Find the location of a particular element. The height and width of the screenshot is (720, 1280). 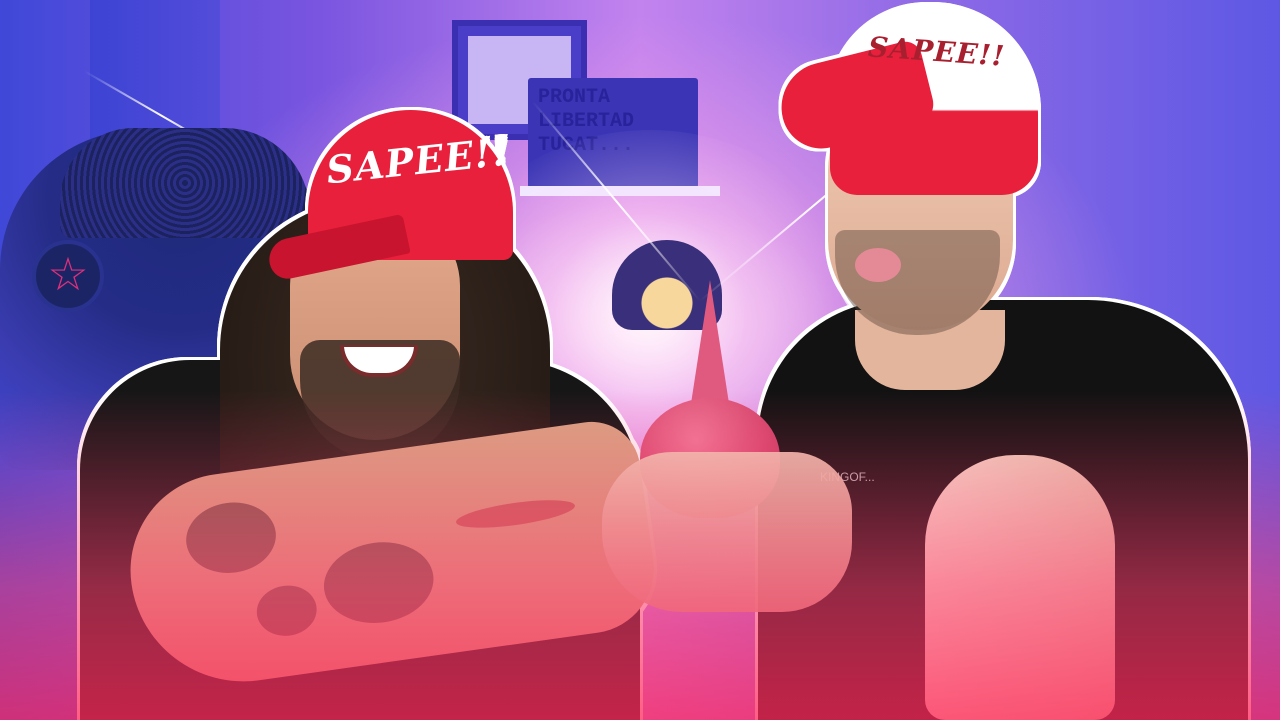

snake-tattoo is located at coordinates (515, 514).